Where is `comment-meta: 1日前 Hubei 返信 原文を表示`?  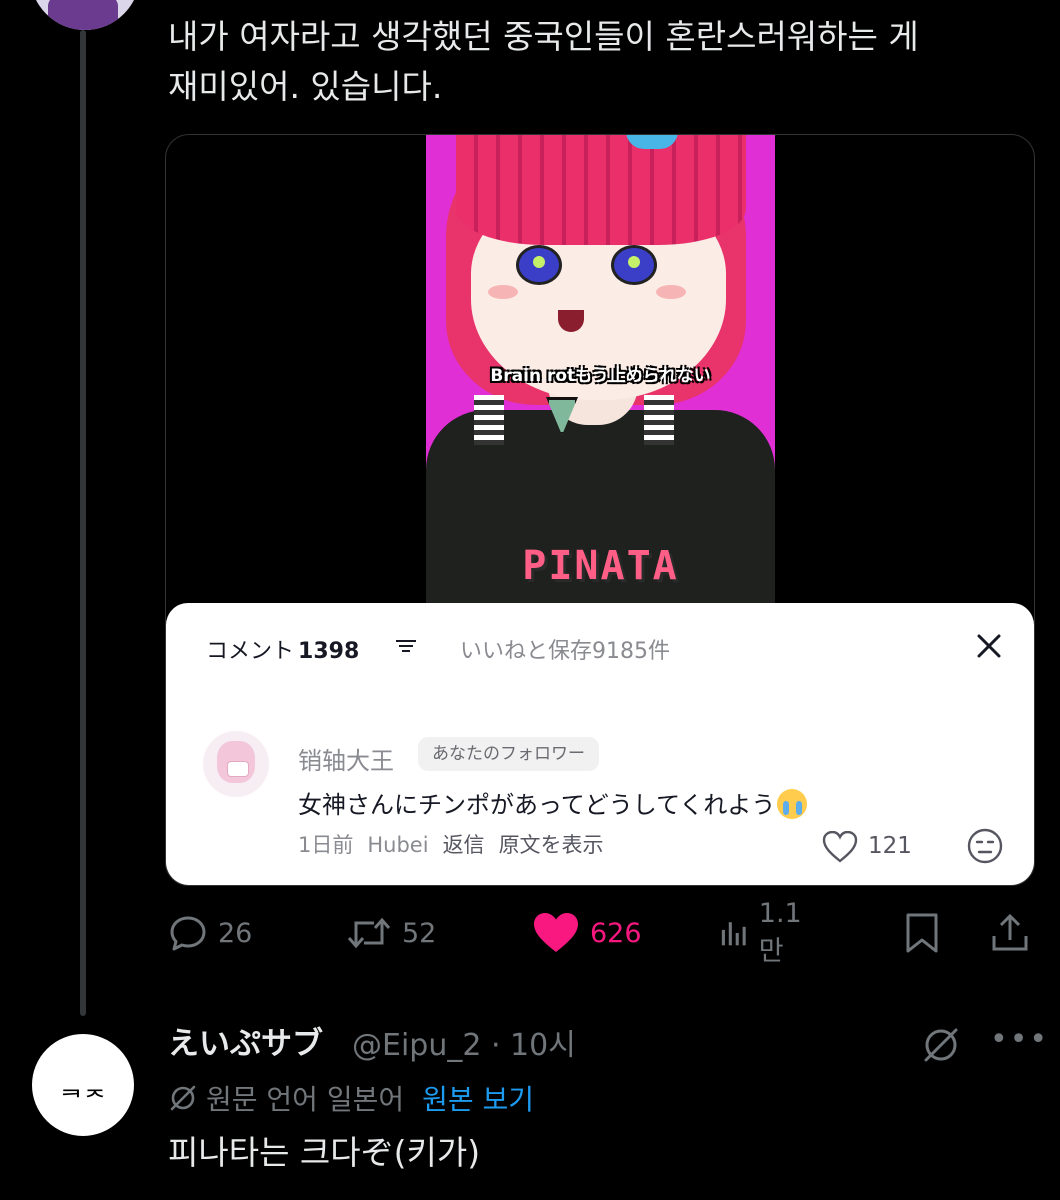
comment-meta: 1日前 Hubei 返信 原文を表示 is located at coordinates (458, 844).